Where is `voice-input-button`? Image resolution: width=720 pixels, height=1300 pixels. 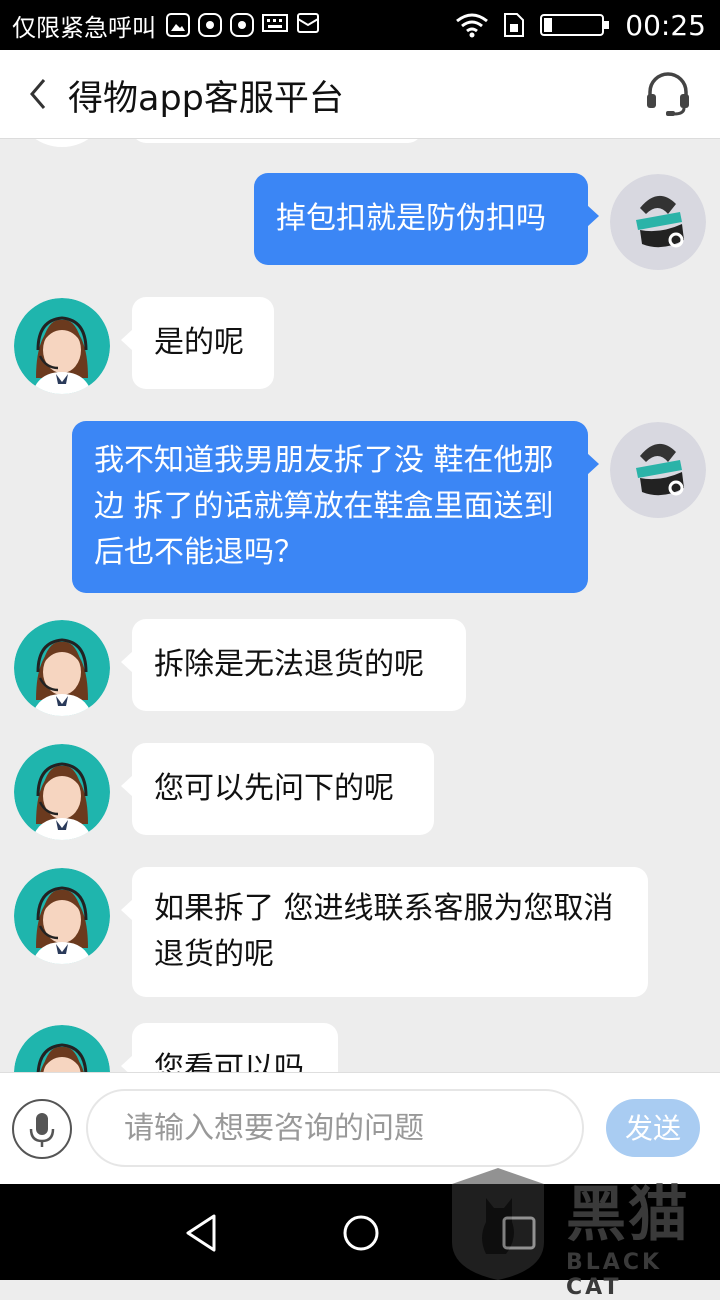
voice-input-button is located at coordinates (42, 1129).